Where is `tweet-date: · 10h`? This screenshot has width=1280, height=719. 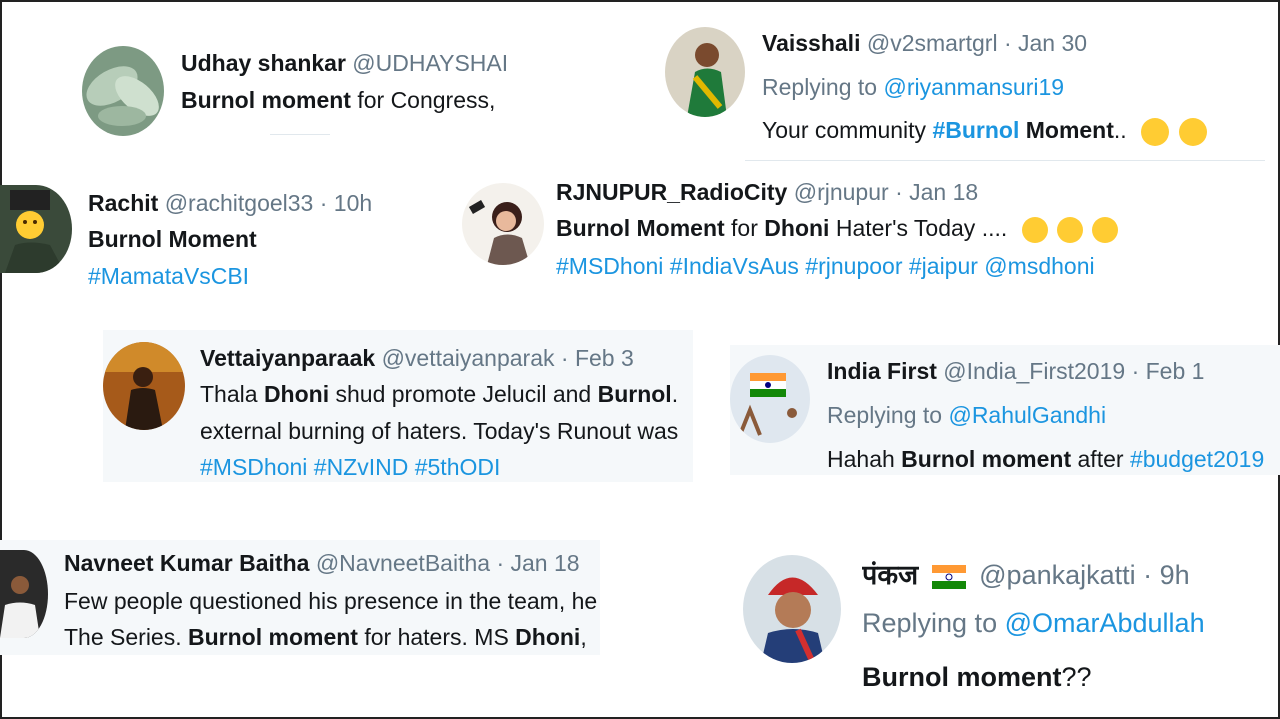
tweet-date: · 10h is located at coordinates (346, 203).